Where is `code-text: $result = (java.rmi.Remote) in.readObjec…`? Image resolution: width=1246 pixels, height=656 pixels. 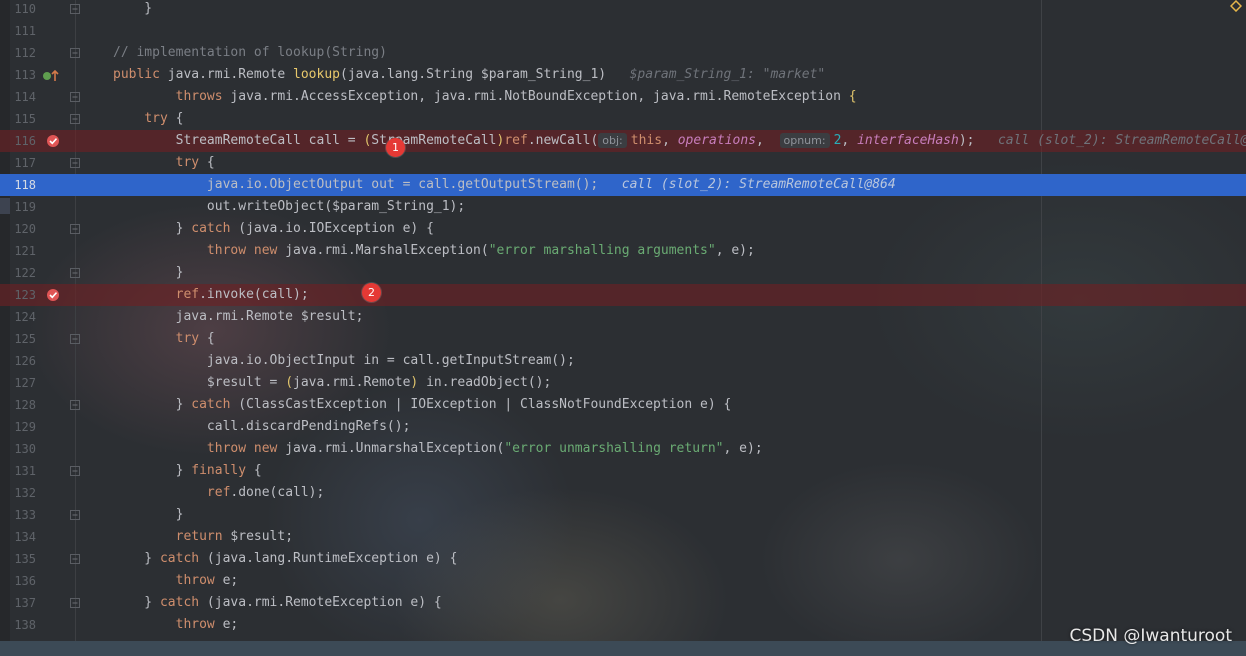
code-text: $result = (java.rmi.Remote) in.readObjec… is located at coordinates (332, 383).